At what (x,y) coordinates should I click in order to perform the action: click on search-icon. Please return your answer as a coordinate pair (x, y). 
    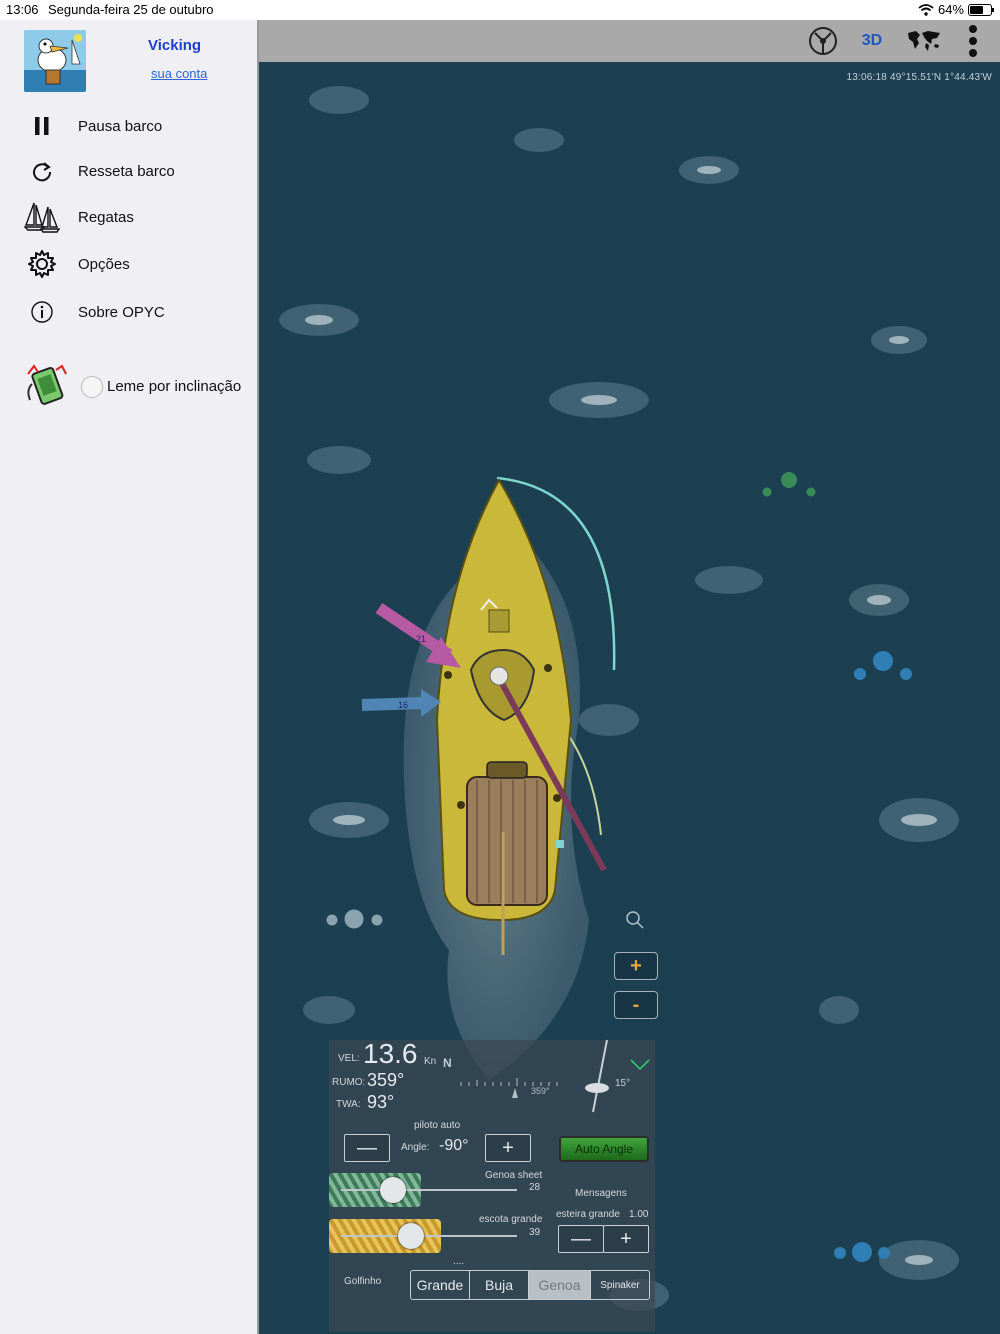
    Looking at the image, I should click on (635, 920).